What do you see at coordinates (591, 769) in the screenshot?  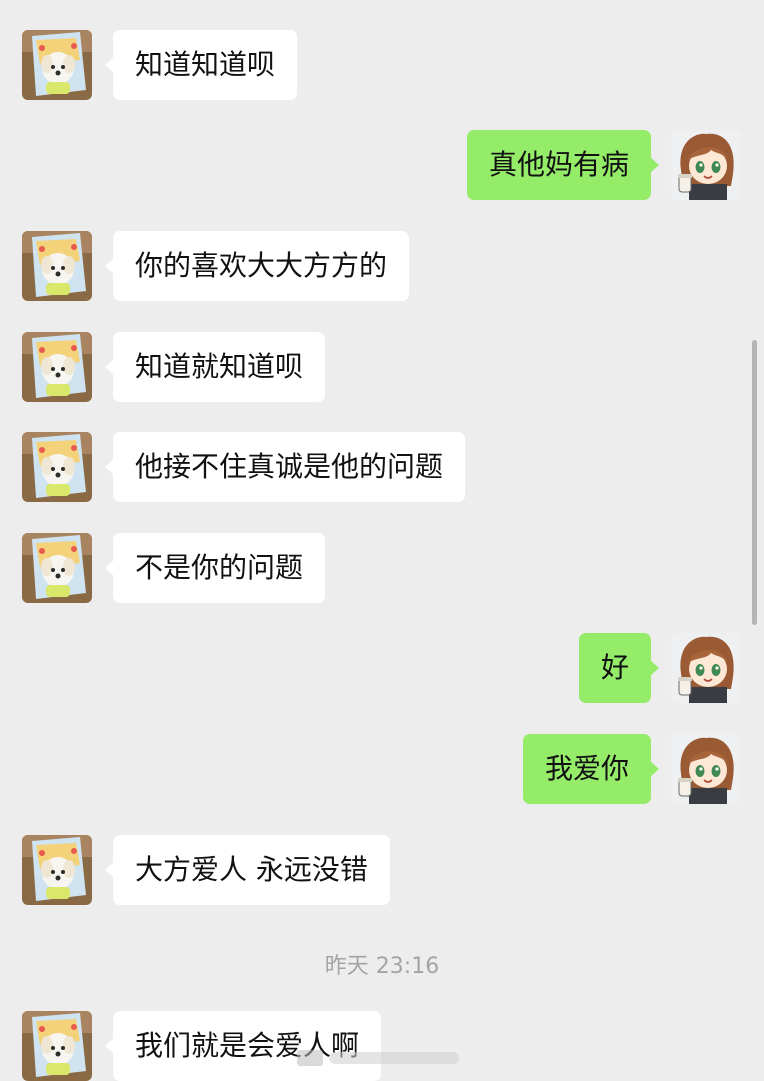 I see `message-bubble-outgoing: 我爱你` at bounding box center [591, 769].